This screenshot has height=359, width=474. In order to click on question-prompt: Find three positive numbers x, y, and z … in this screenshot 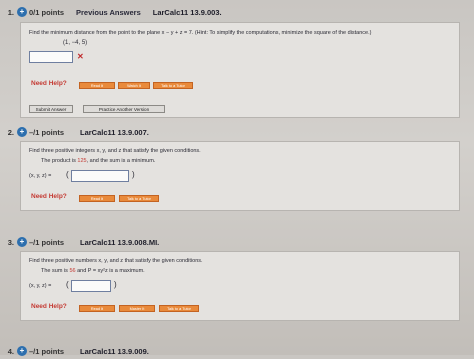, I will do `click(116, 261)`.